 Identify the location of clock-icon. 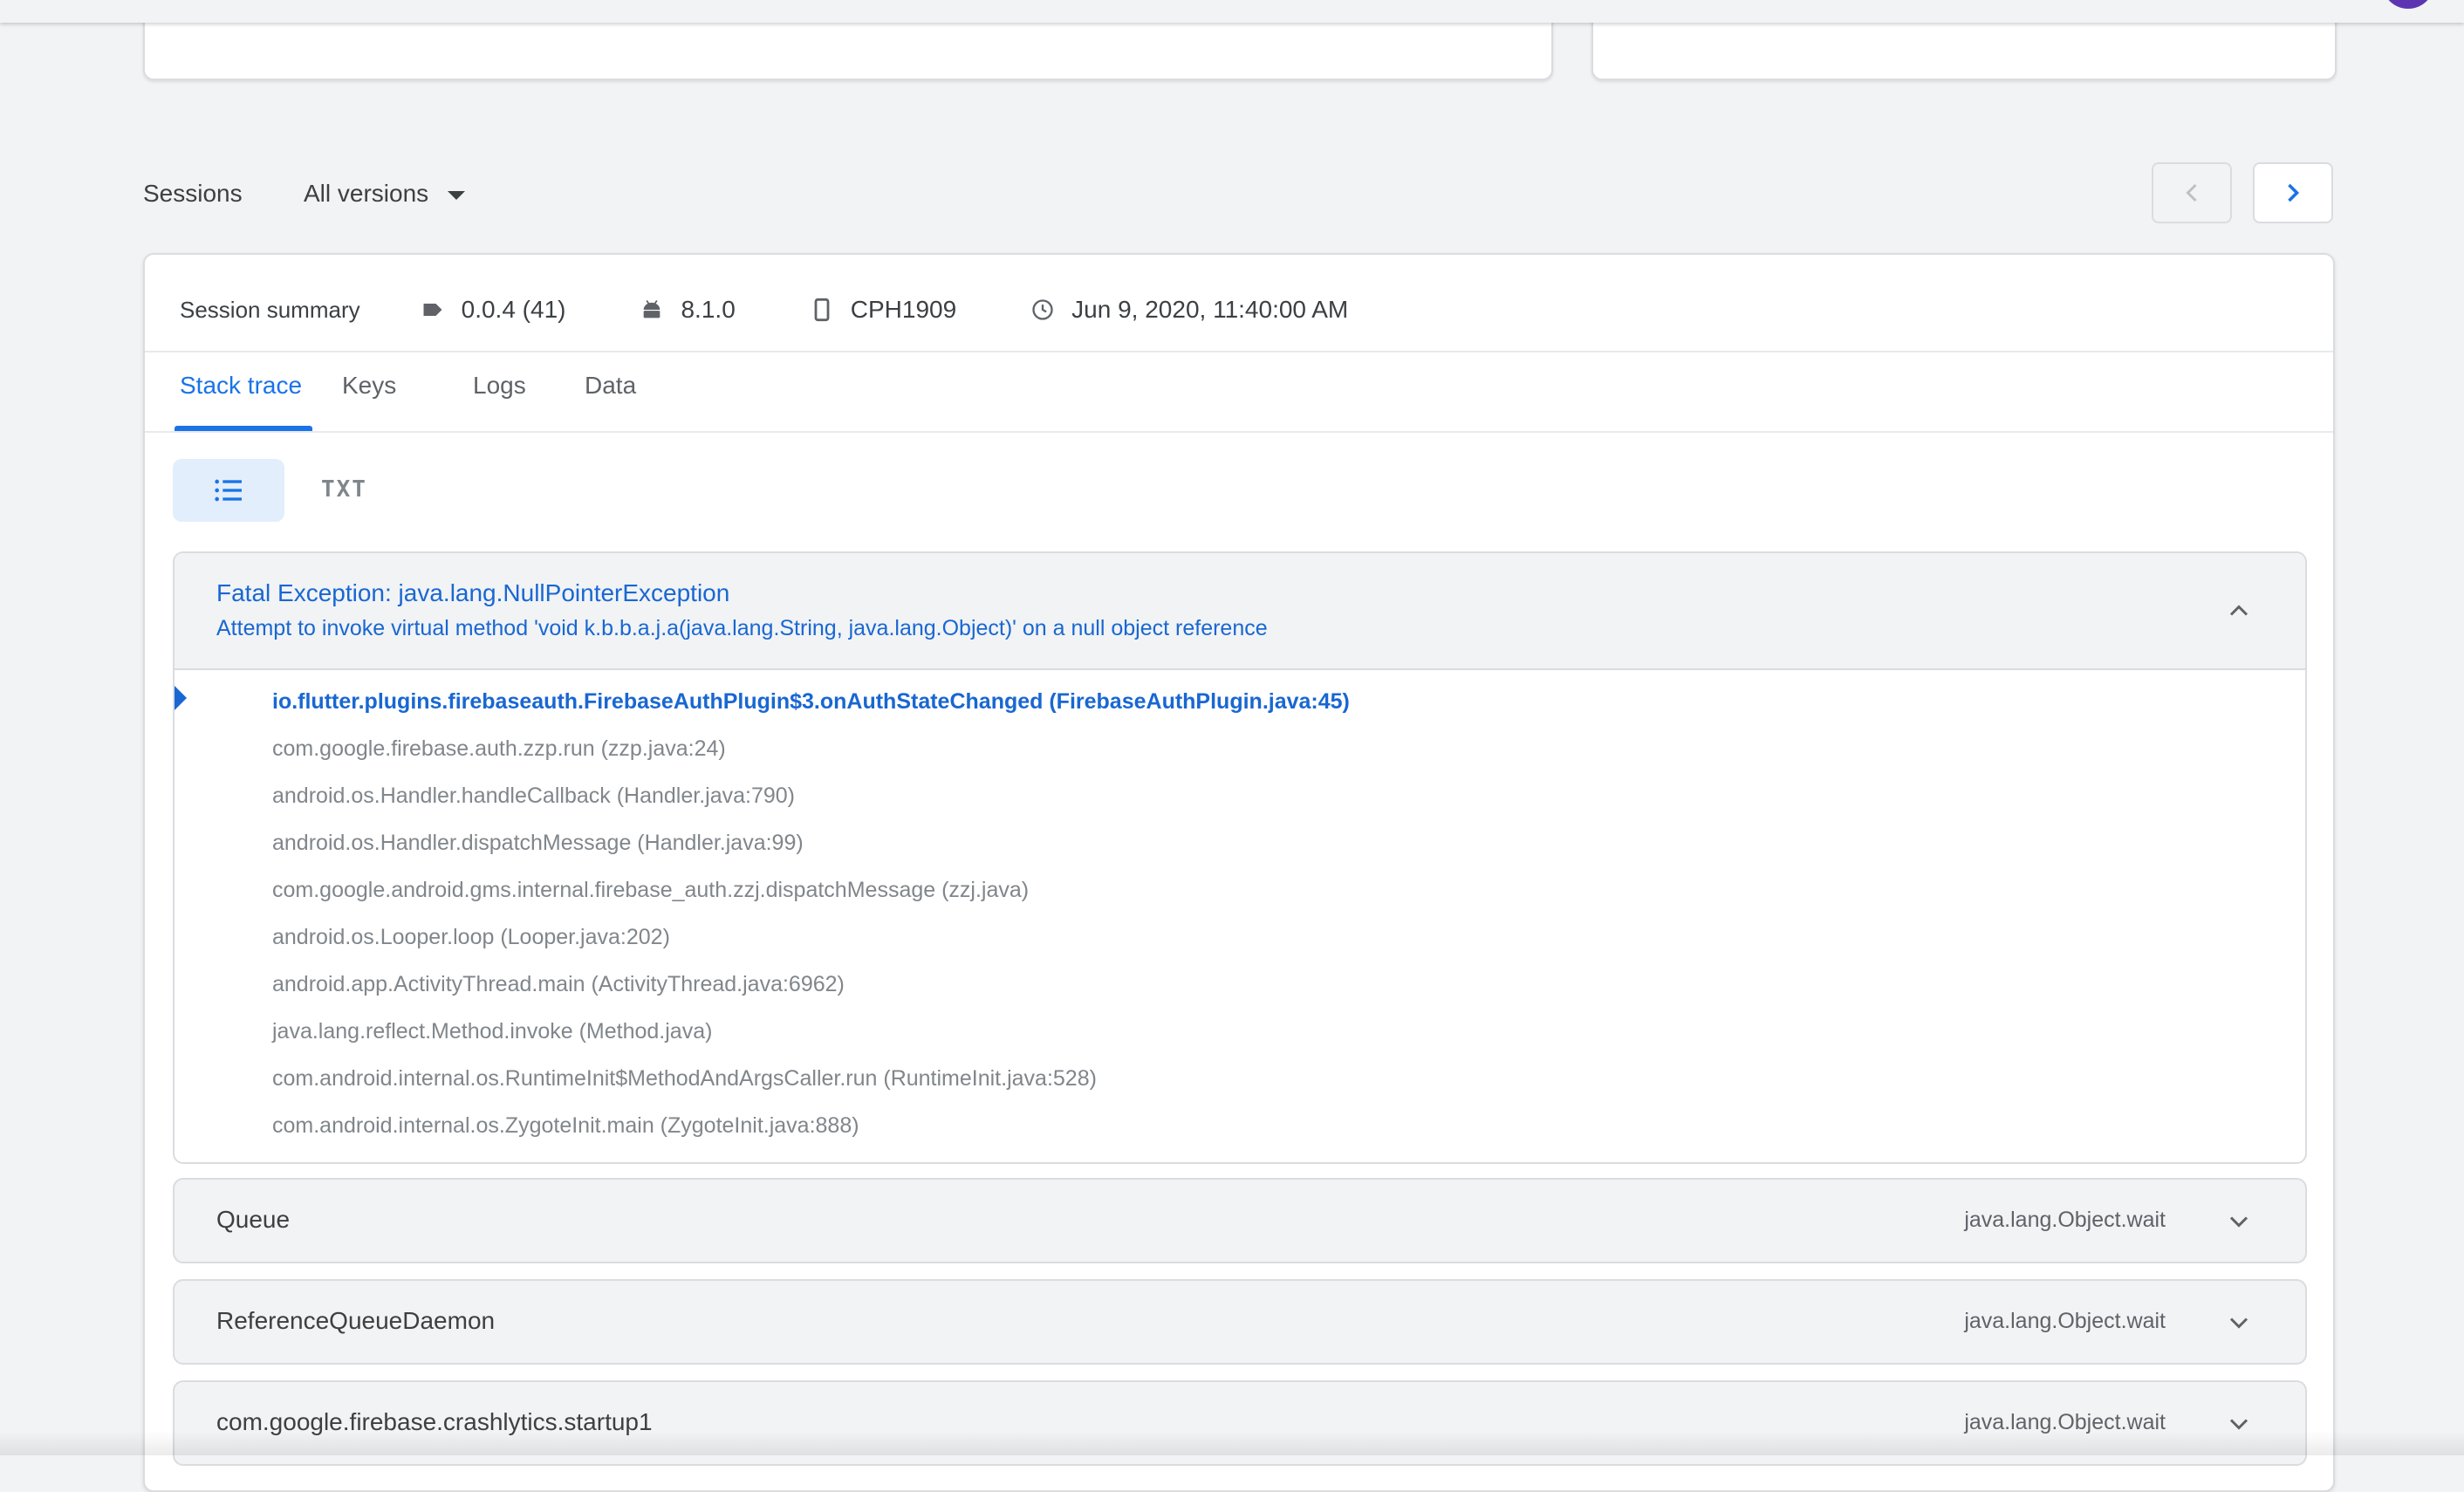
(1043, 310).